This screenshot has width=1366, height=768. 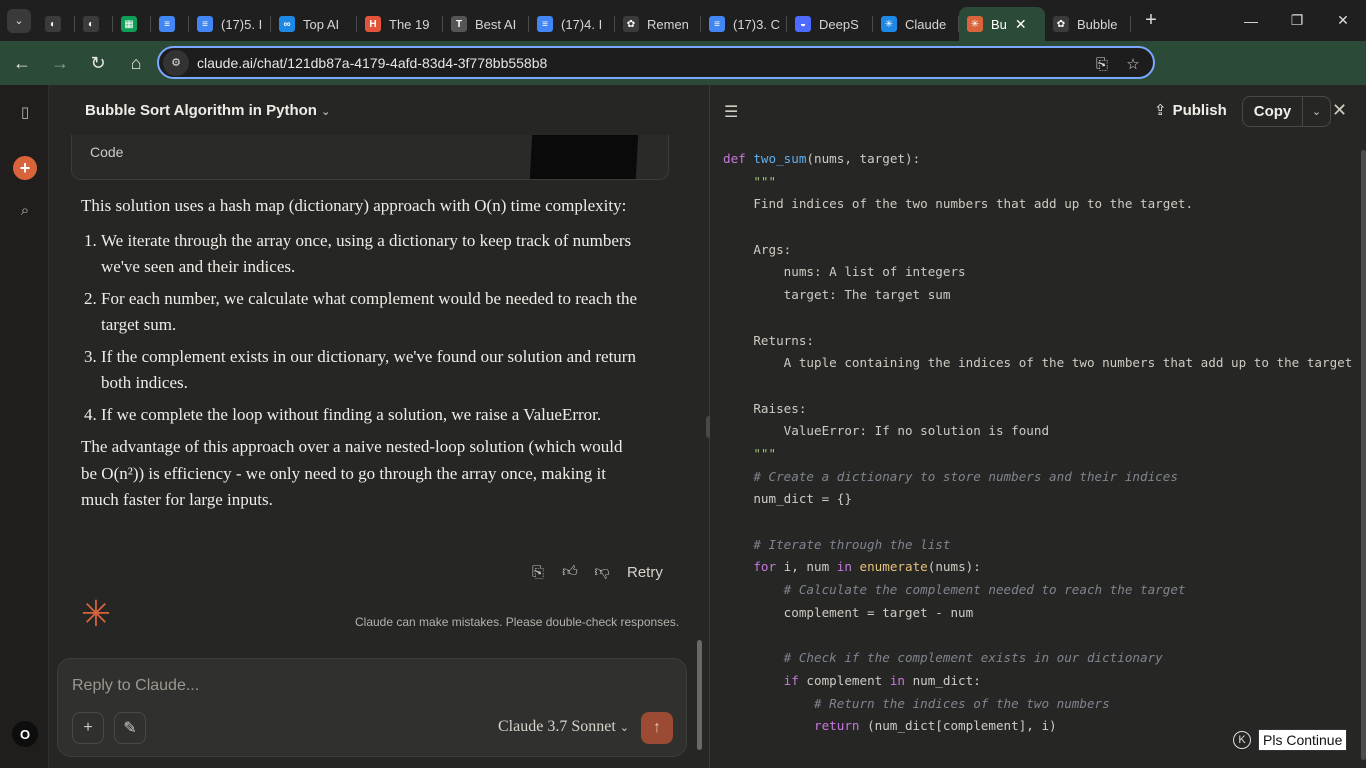 What do you see at coordinates (538, 572) in the screenshot?
I see `copy-icon: ⎘` at bounding box center [538, 572].